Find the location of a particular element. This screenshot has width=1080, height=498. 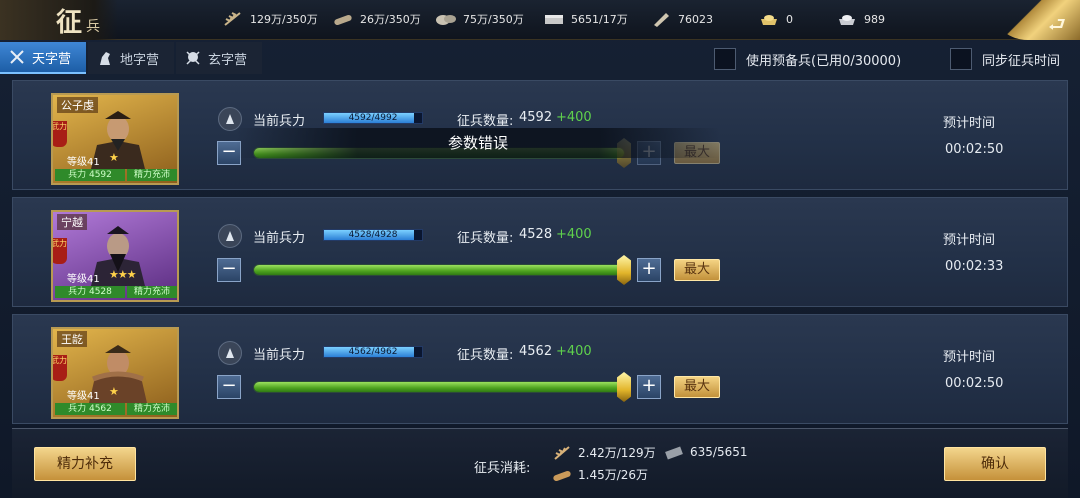

tab-dizi: 地字营 is located at coordinates (131, 58).